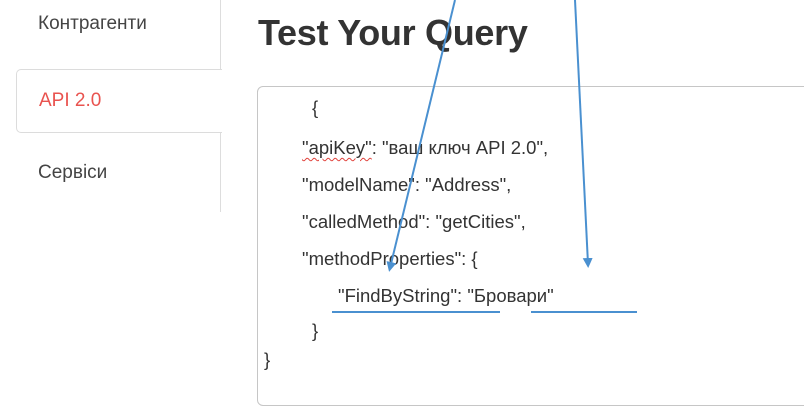 The height and width of the screenshot is (406, 804). What do you see at coordinates (398, 295) in the screenshot?
I see `findbystring-key: "FindByString"` at bounding box center [398, 295].